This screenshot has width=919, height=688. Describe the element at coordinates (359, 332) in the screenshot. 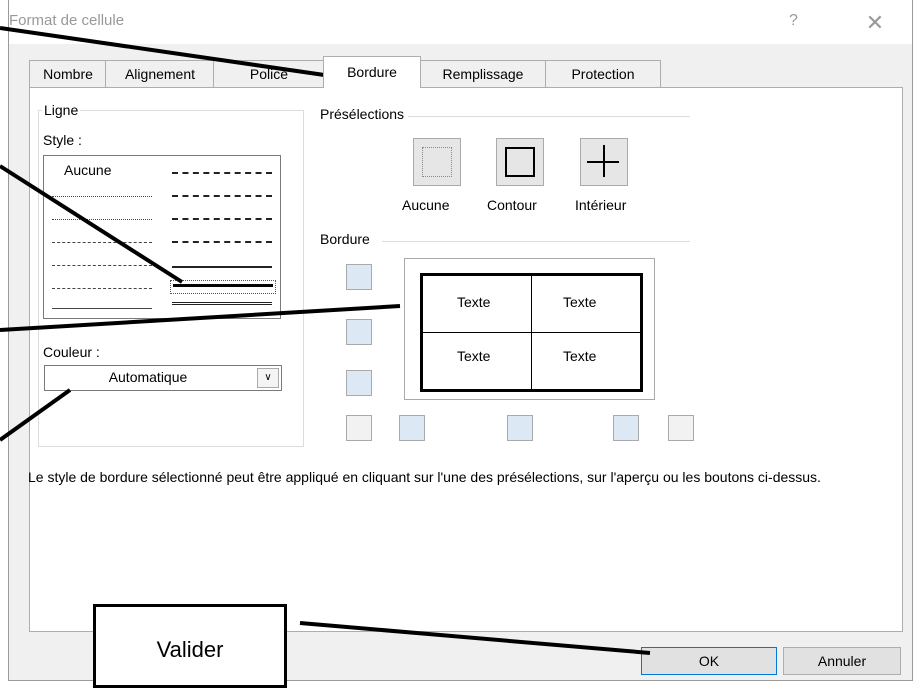

I see `border-inside-horizontal-button` at that location.